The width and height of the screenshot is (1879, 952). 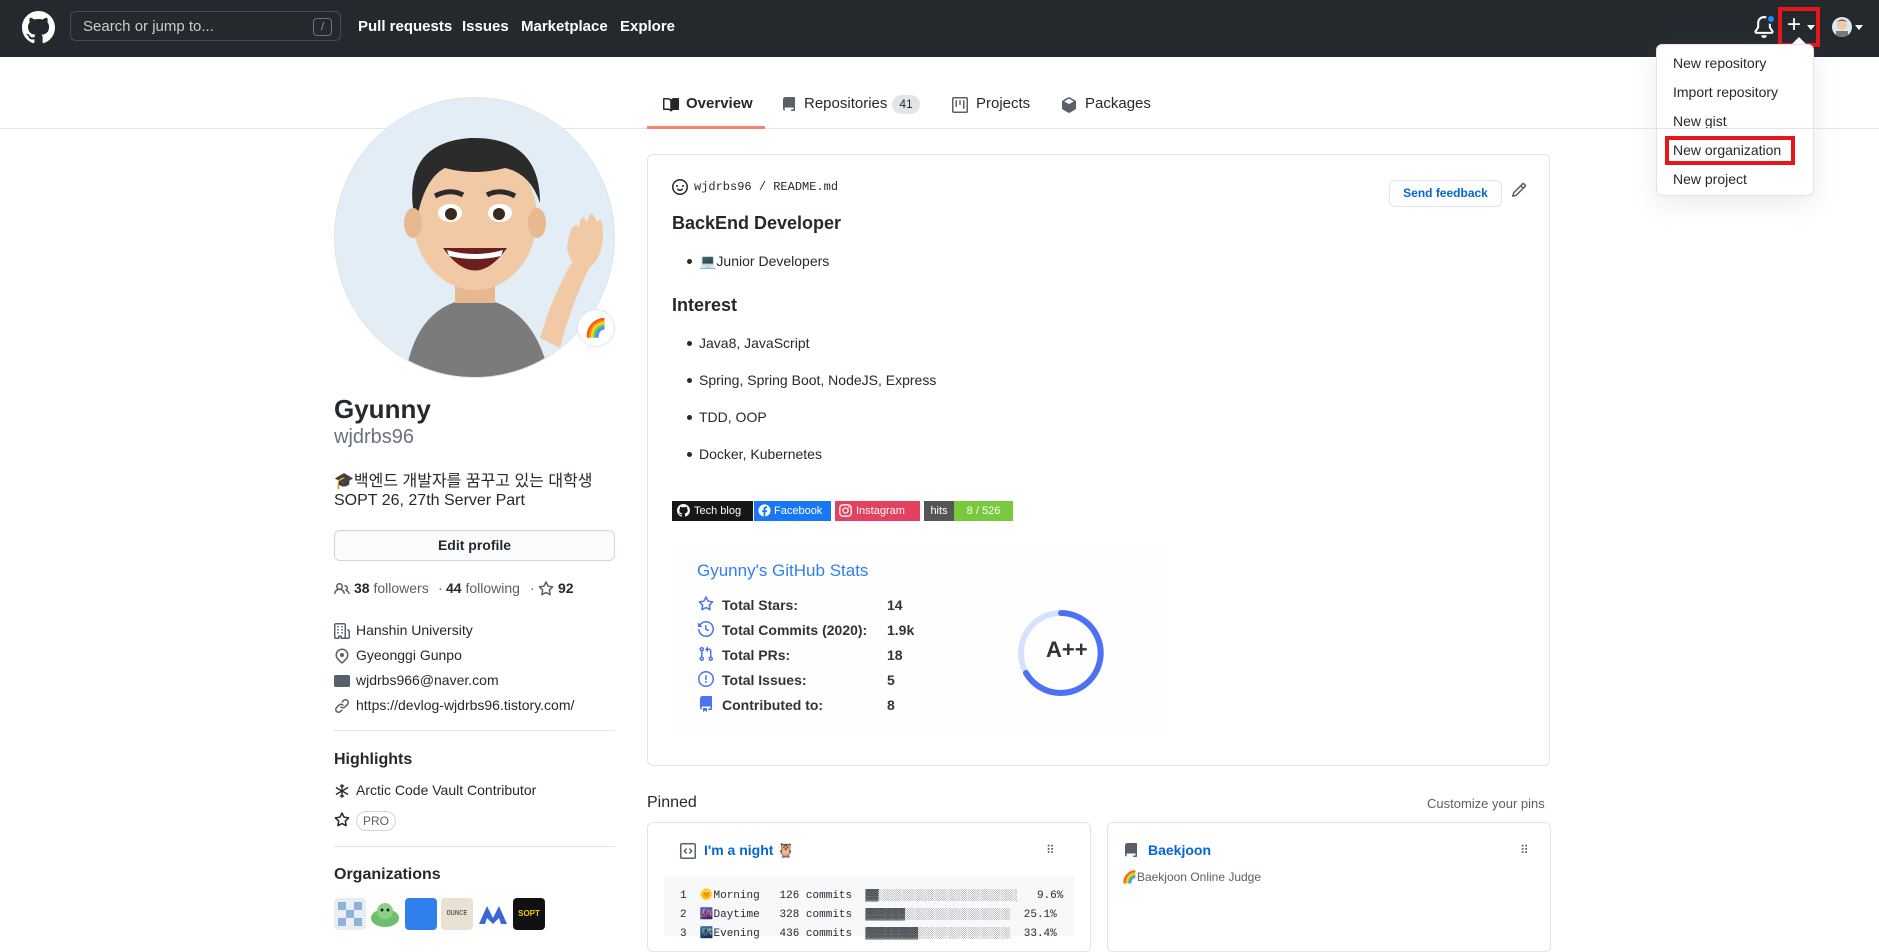 What do you see at coordinates (773, 705) in the screenshot?
I see `stat-label: Contributed to:` at bounding box center [773, 705].